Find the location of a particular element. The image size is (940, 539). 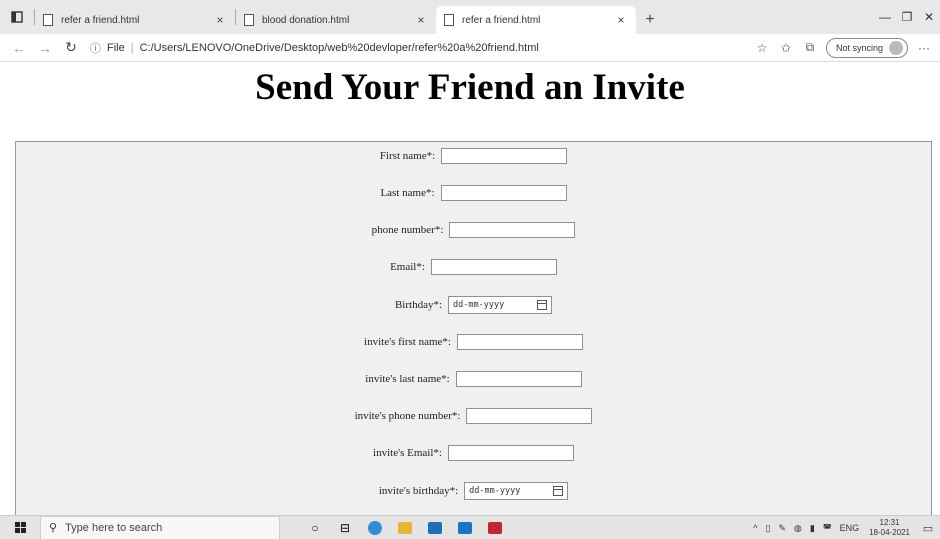

profile-sync-button: Not syncing is located at coordinates (866, 47).